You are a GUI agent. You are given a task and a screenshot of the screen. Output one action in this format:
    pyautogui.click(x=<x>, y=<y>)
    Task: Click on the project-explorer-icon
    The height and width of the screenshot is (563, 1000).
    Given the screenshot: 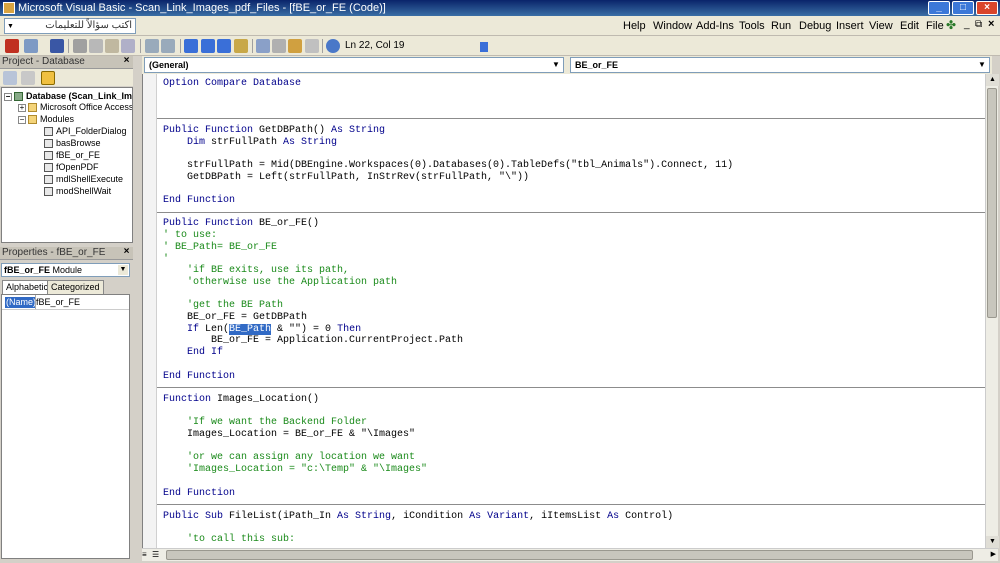 What is the action you would take?
    pyautogui.click(x=263, y=46)
    